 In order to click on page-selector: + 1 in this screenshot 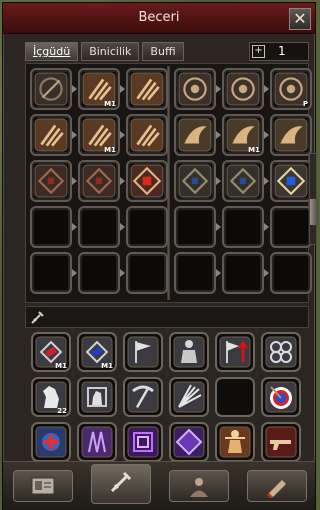, I will do `click(279, 51)`.